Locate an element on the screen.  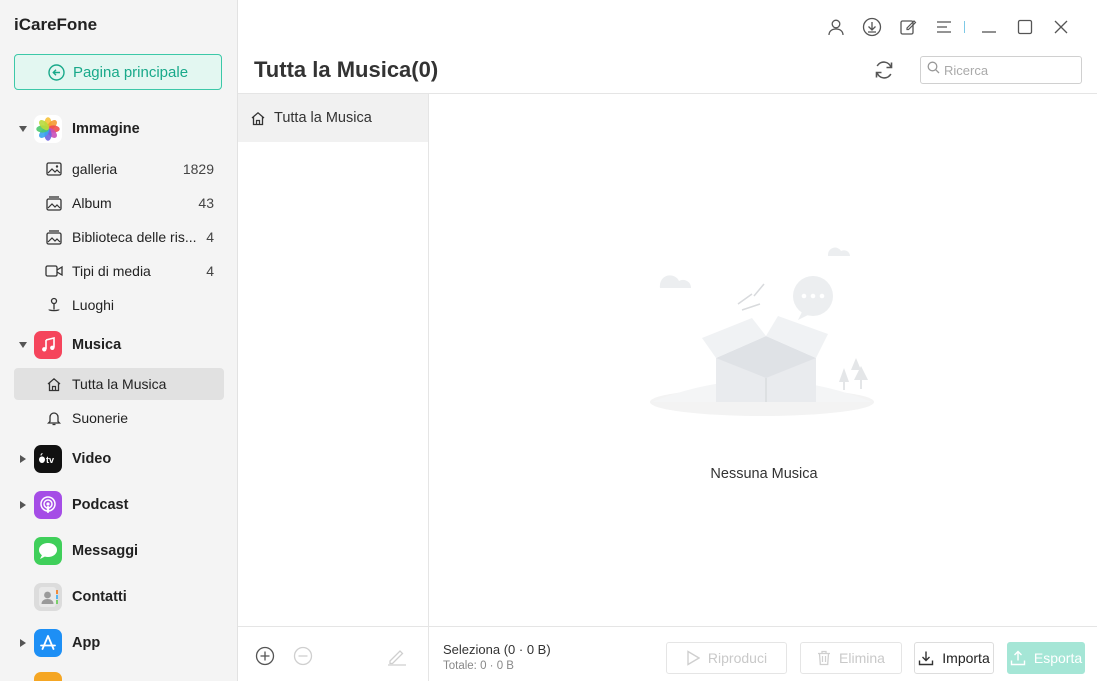
appstore-icon is located at coordinates (48, 643).